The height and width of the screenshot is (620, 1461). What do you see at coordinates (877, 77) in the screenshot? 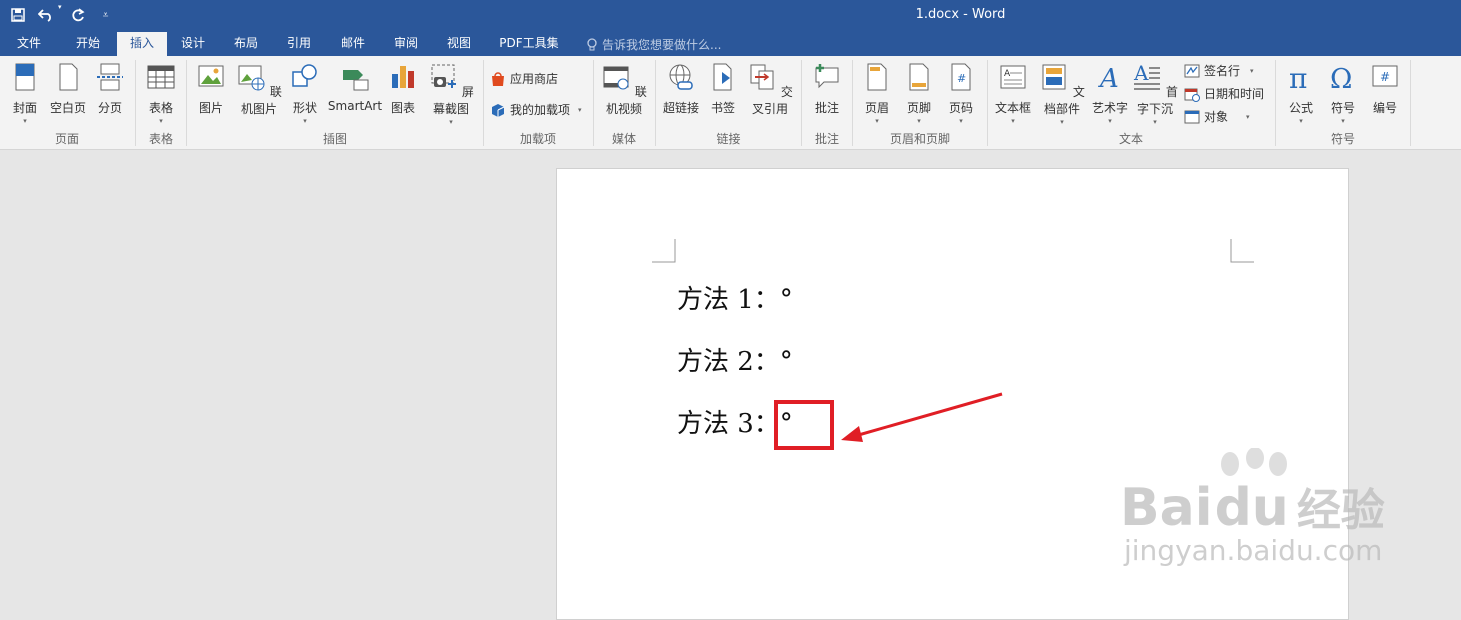
I see `header-icon` at bounding box center [877, 77].